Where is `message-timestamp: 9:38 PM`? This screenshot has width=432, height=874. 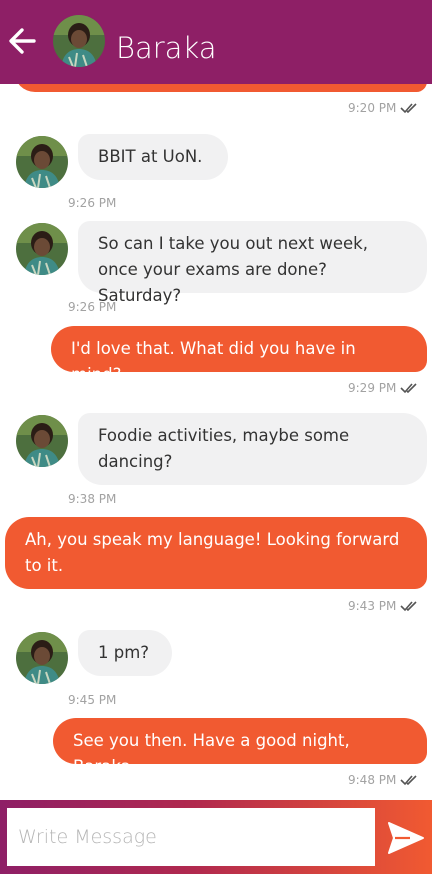
message-timestamp: 9:38 PM is located at coordinates (92, 499).